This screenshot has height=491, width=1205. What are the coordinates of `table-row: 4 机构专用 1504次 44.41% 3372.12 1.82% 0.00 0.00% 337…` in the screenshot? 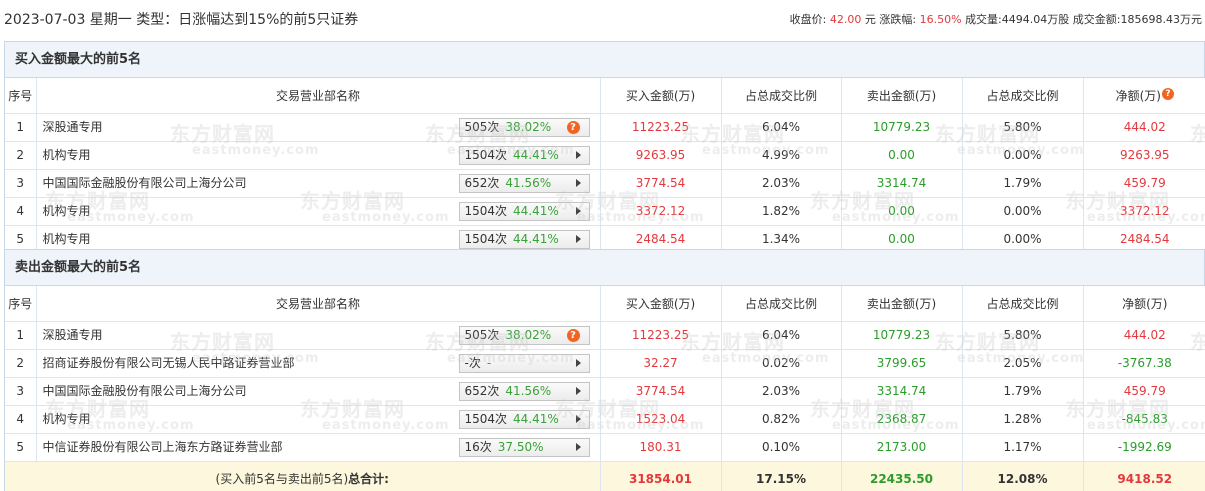 It's located at (605, 211).